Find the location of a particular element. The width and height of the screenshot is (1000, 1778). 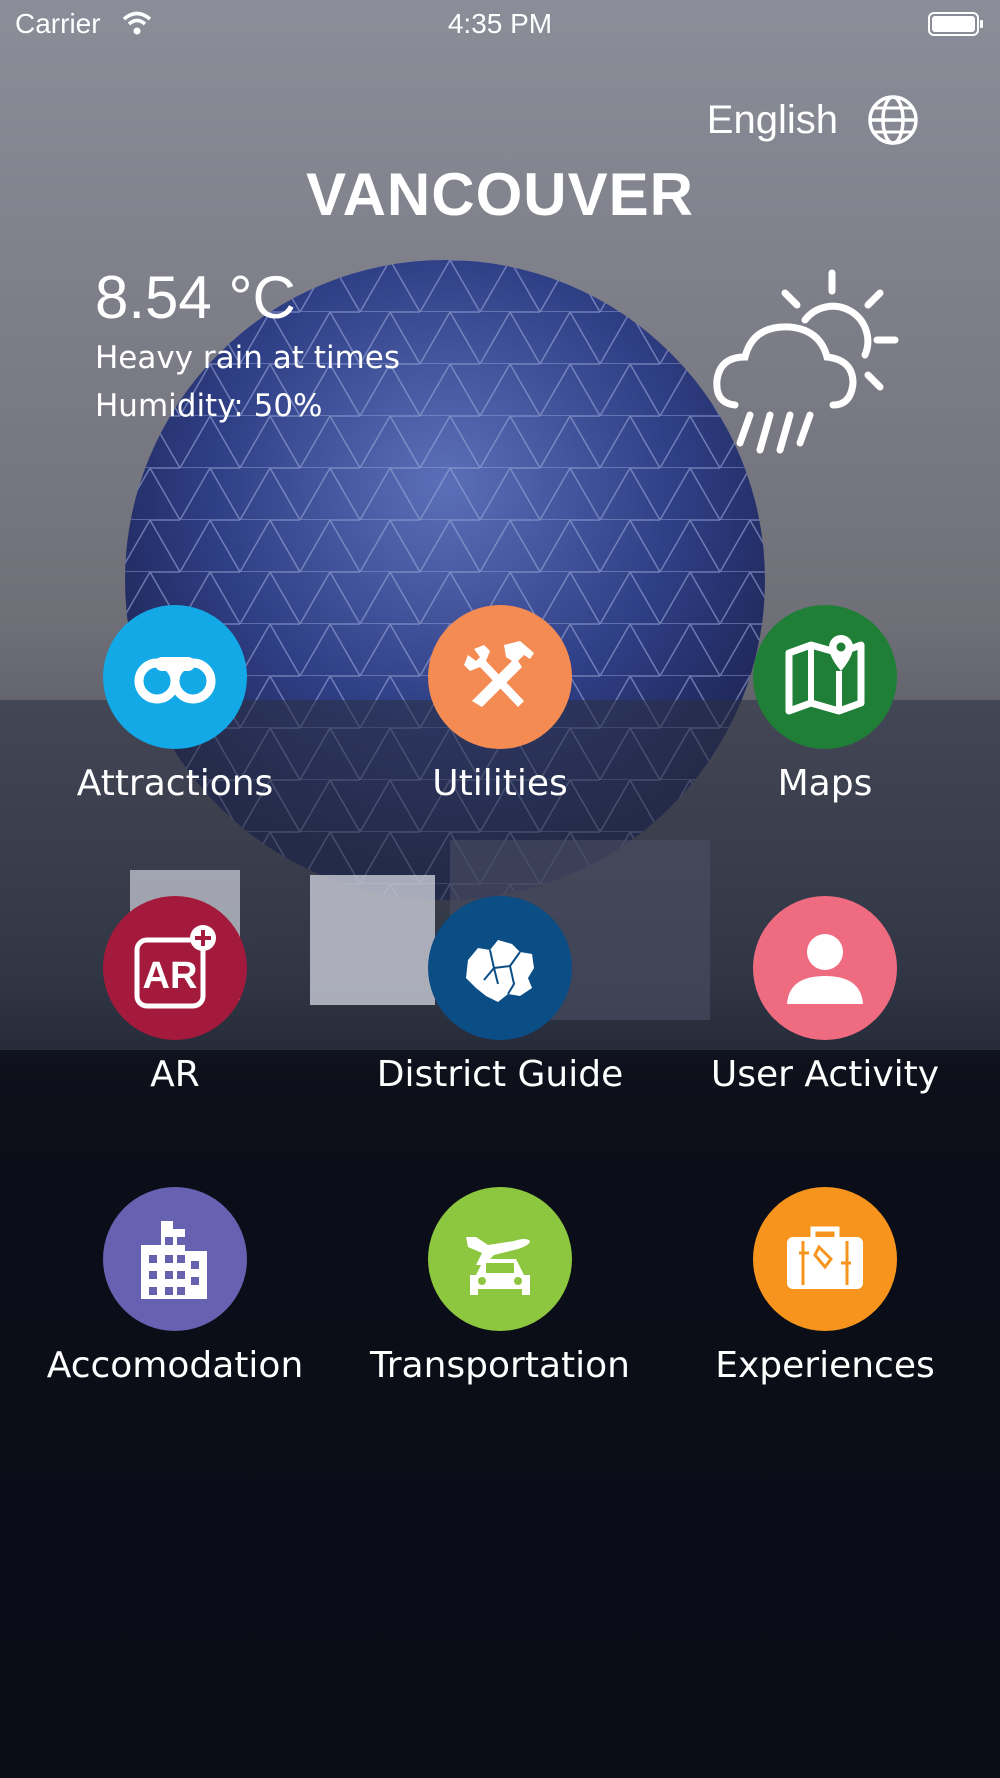

building-icon is located at coordinates (174, 1260).